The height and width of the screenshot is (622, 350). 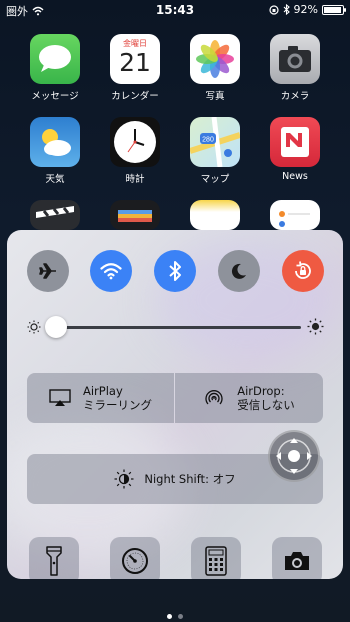 I want to click on brightness-slider-track, so click(x=179, y=327).